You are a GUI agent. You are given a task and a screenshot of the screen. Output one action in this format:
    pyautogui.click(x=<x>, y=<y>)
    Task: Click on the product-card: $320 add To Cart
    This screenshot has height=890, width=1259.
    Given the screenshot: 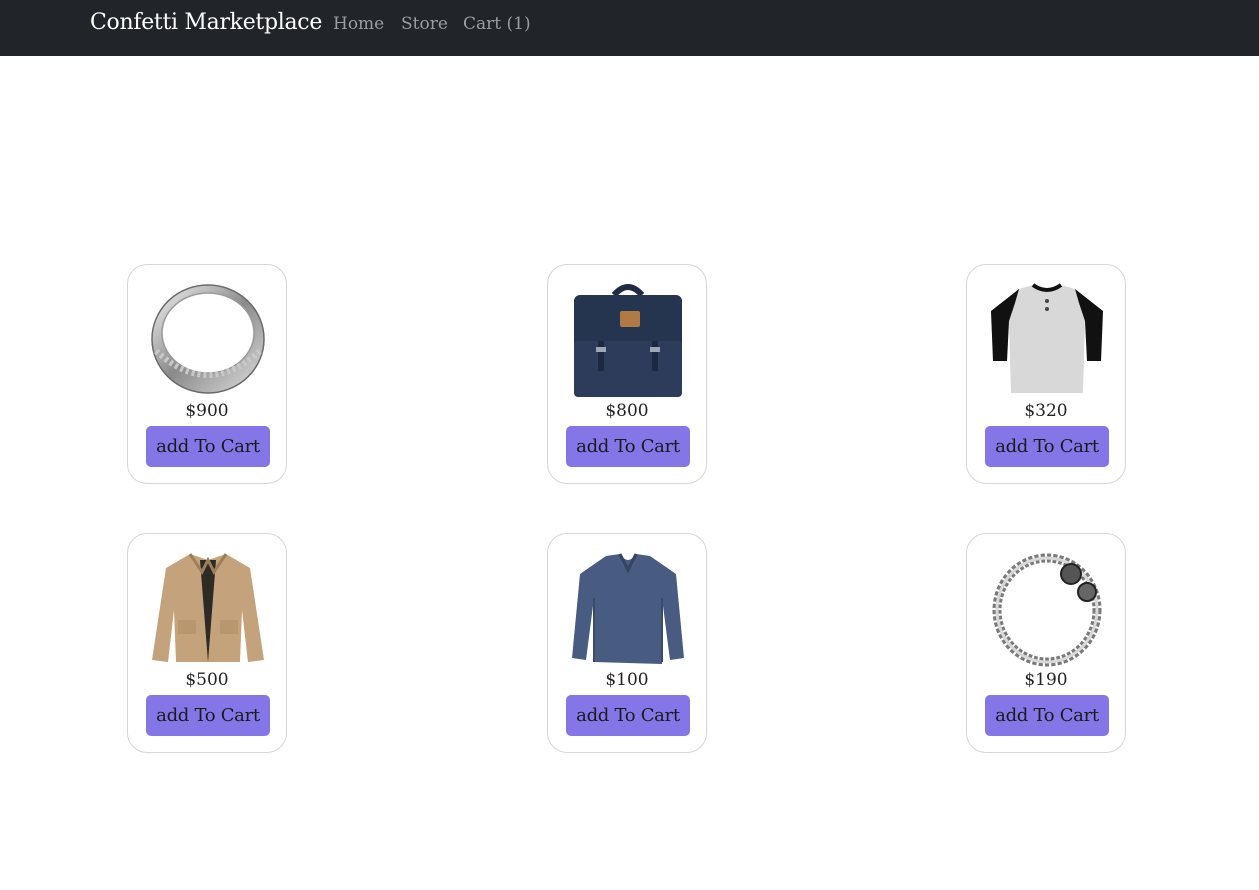 What is the action you would take?
    pyautogui.click(x=1046, y=374)
    